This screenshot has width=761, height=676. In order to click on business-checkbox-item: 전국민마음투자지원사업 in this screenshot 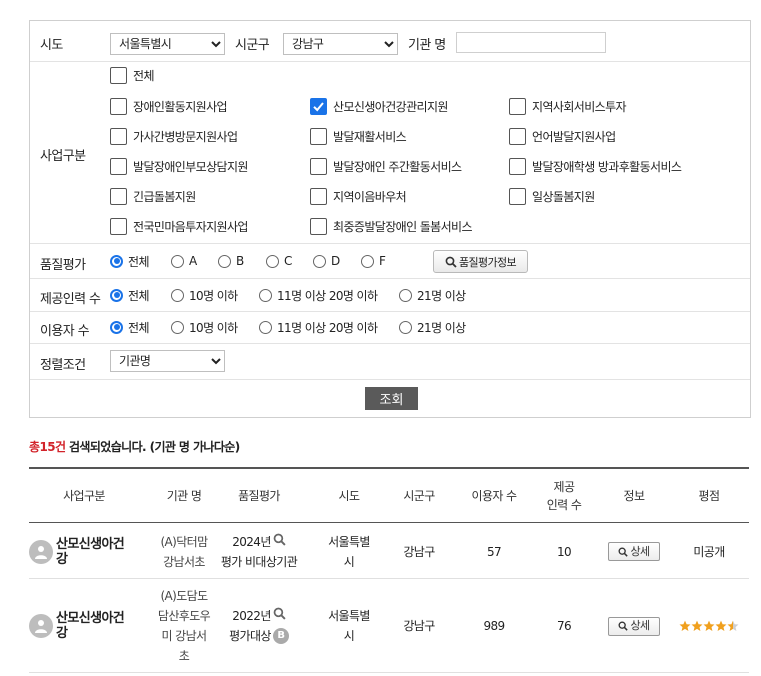, I will do `click(179, 226)`.